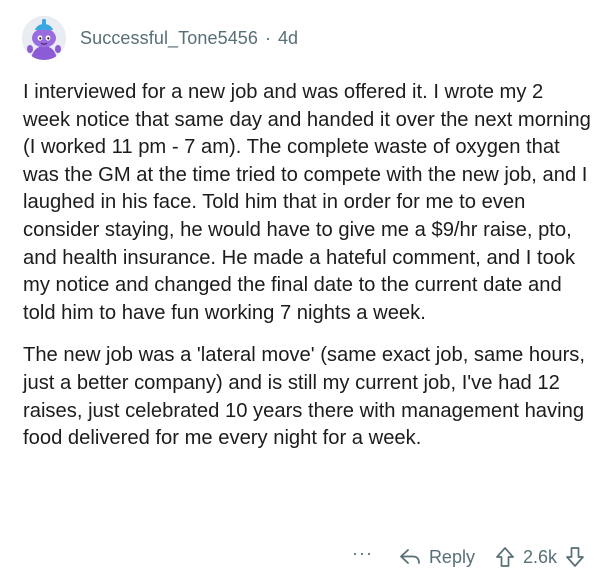 This screenshot has width=599, height=580. I want to click on comment-age: 4d, so click(288, 37).